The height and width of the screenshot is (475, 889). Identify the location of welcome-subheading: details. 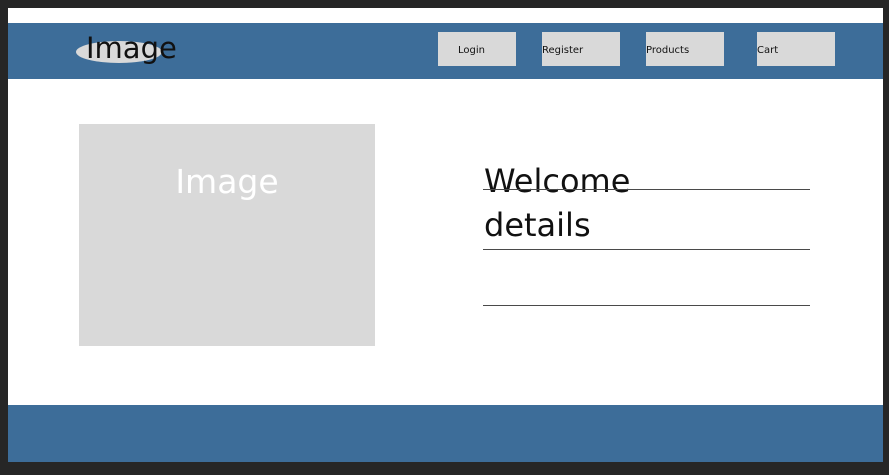
(537, 225).